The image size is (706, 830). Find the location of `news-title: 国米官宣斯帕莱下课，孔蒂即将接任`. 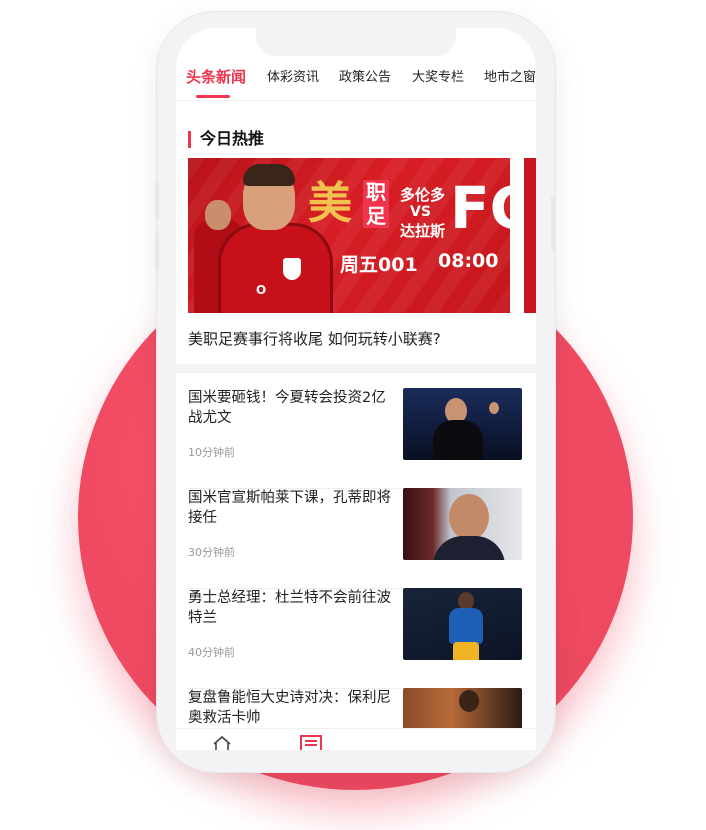

news-title: 国米官宣斯帕莱下课，孔蒂即将接任 is located at coordinates (289, 508).